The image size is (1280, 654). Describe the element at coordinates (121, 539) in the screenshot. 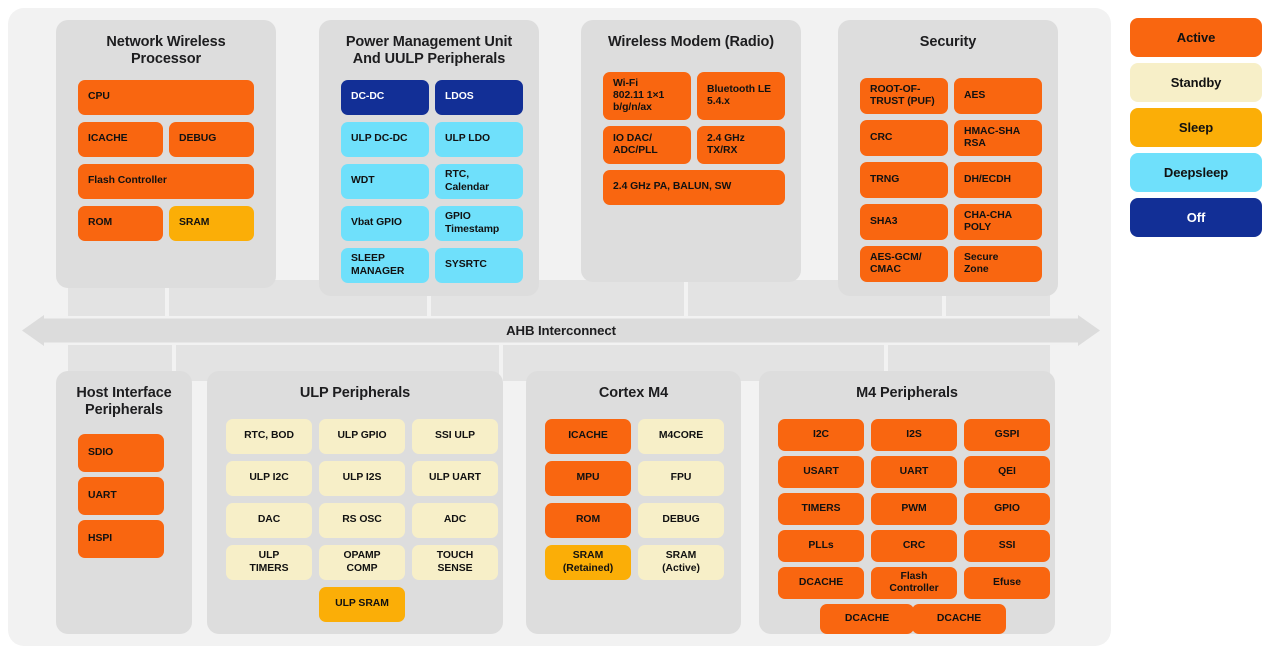

I see `block-hspi: HSPI` at that location.